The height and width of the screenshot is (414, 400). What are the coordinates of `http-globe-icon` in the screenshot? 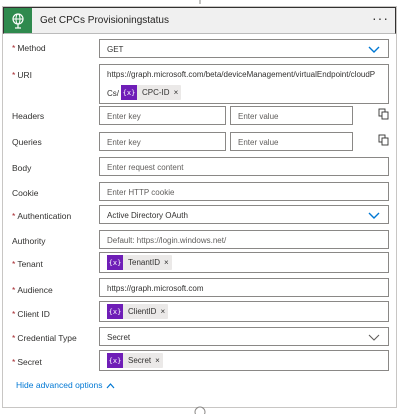 It's located at (18, 20).